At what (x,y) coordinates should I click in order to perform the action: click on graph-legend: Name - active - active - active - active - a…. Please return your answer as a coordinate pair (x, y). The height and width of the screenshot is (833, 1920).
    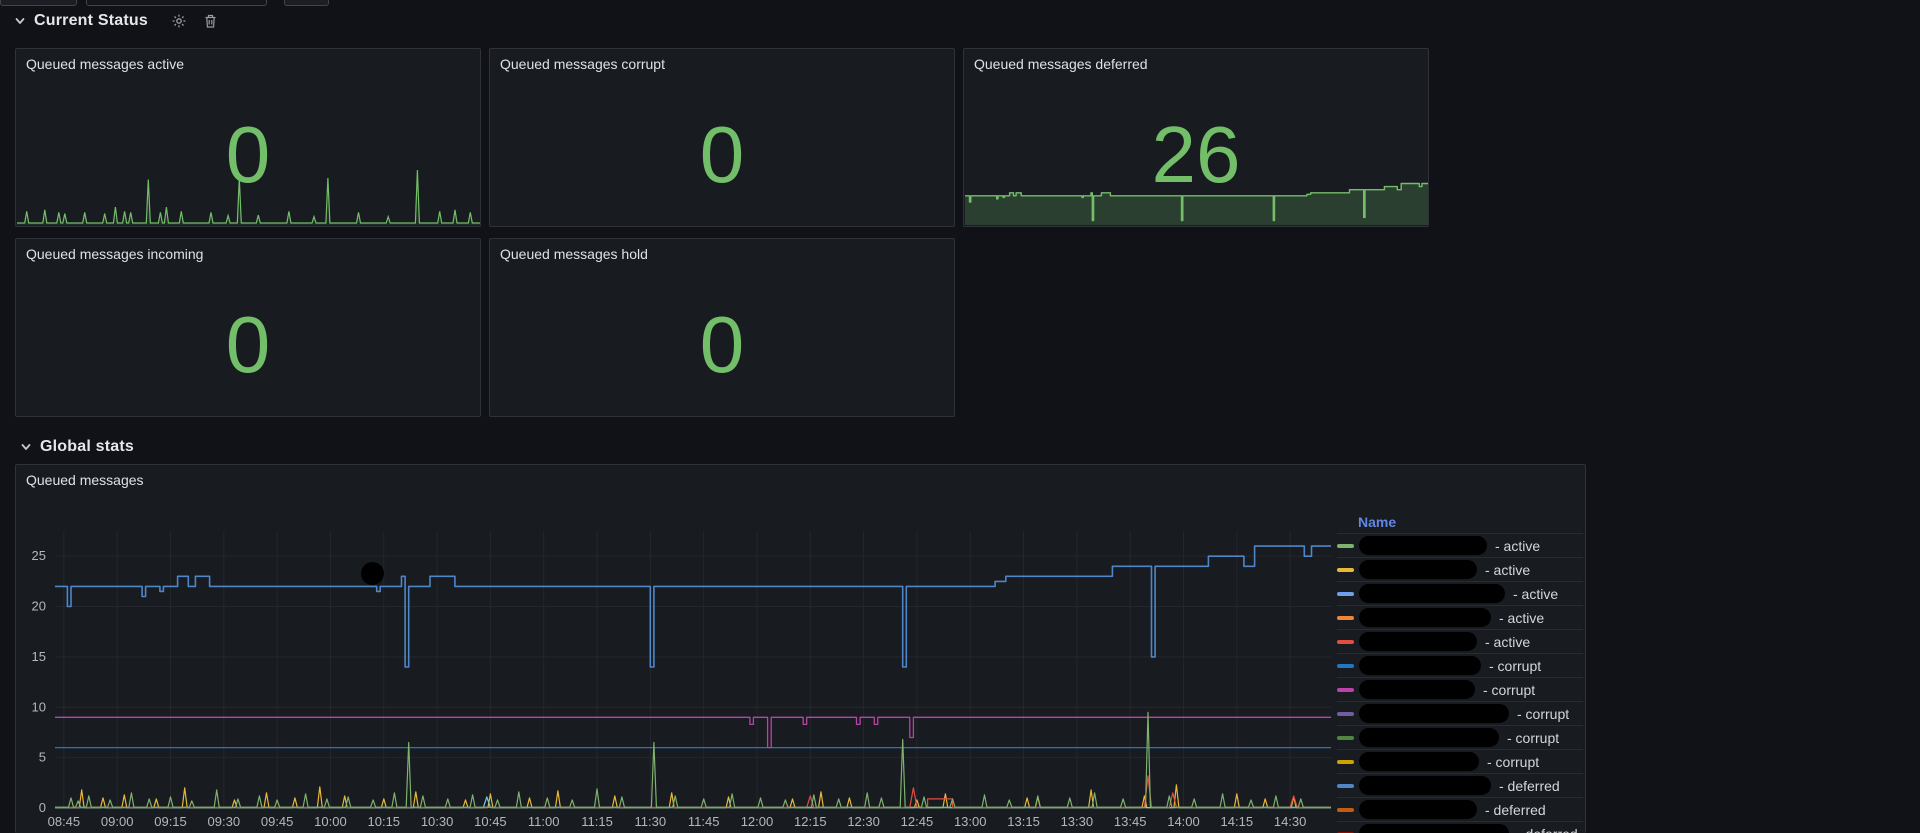
    Looking at the image, I should click on (1460, 672).